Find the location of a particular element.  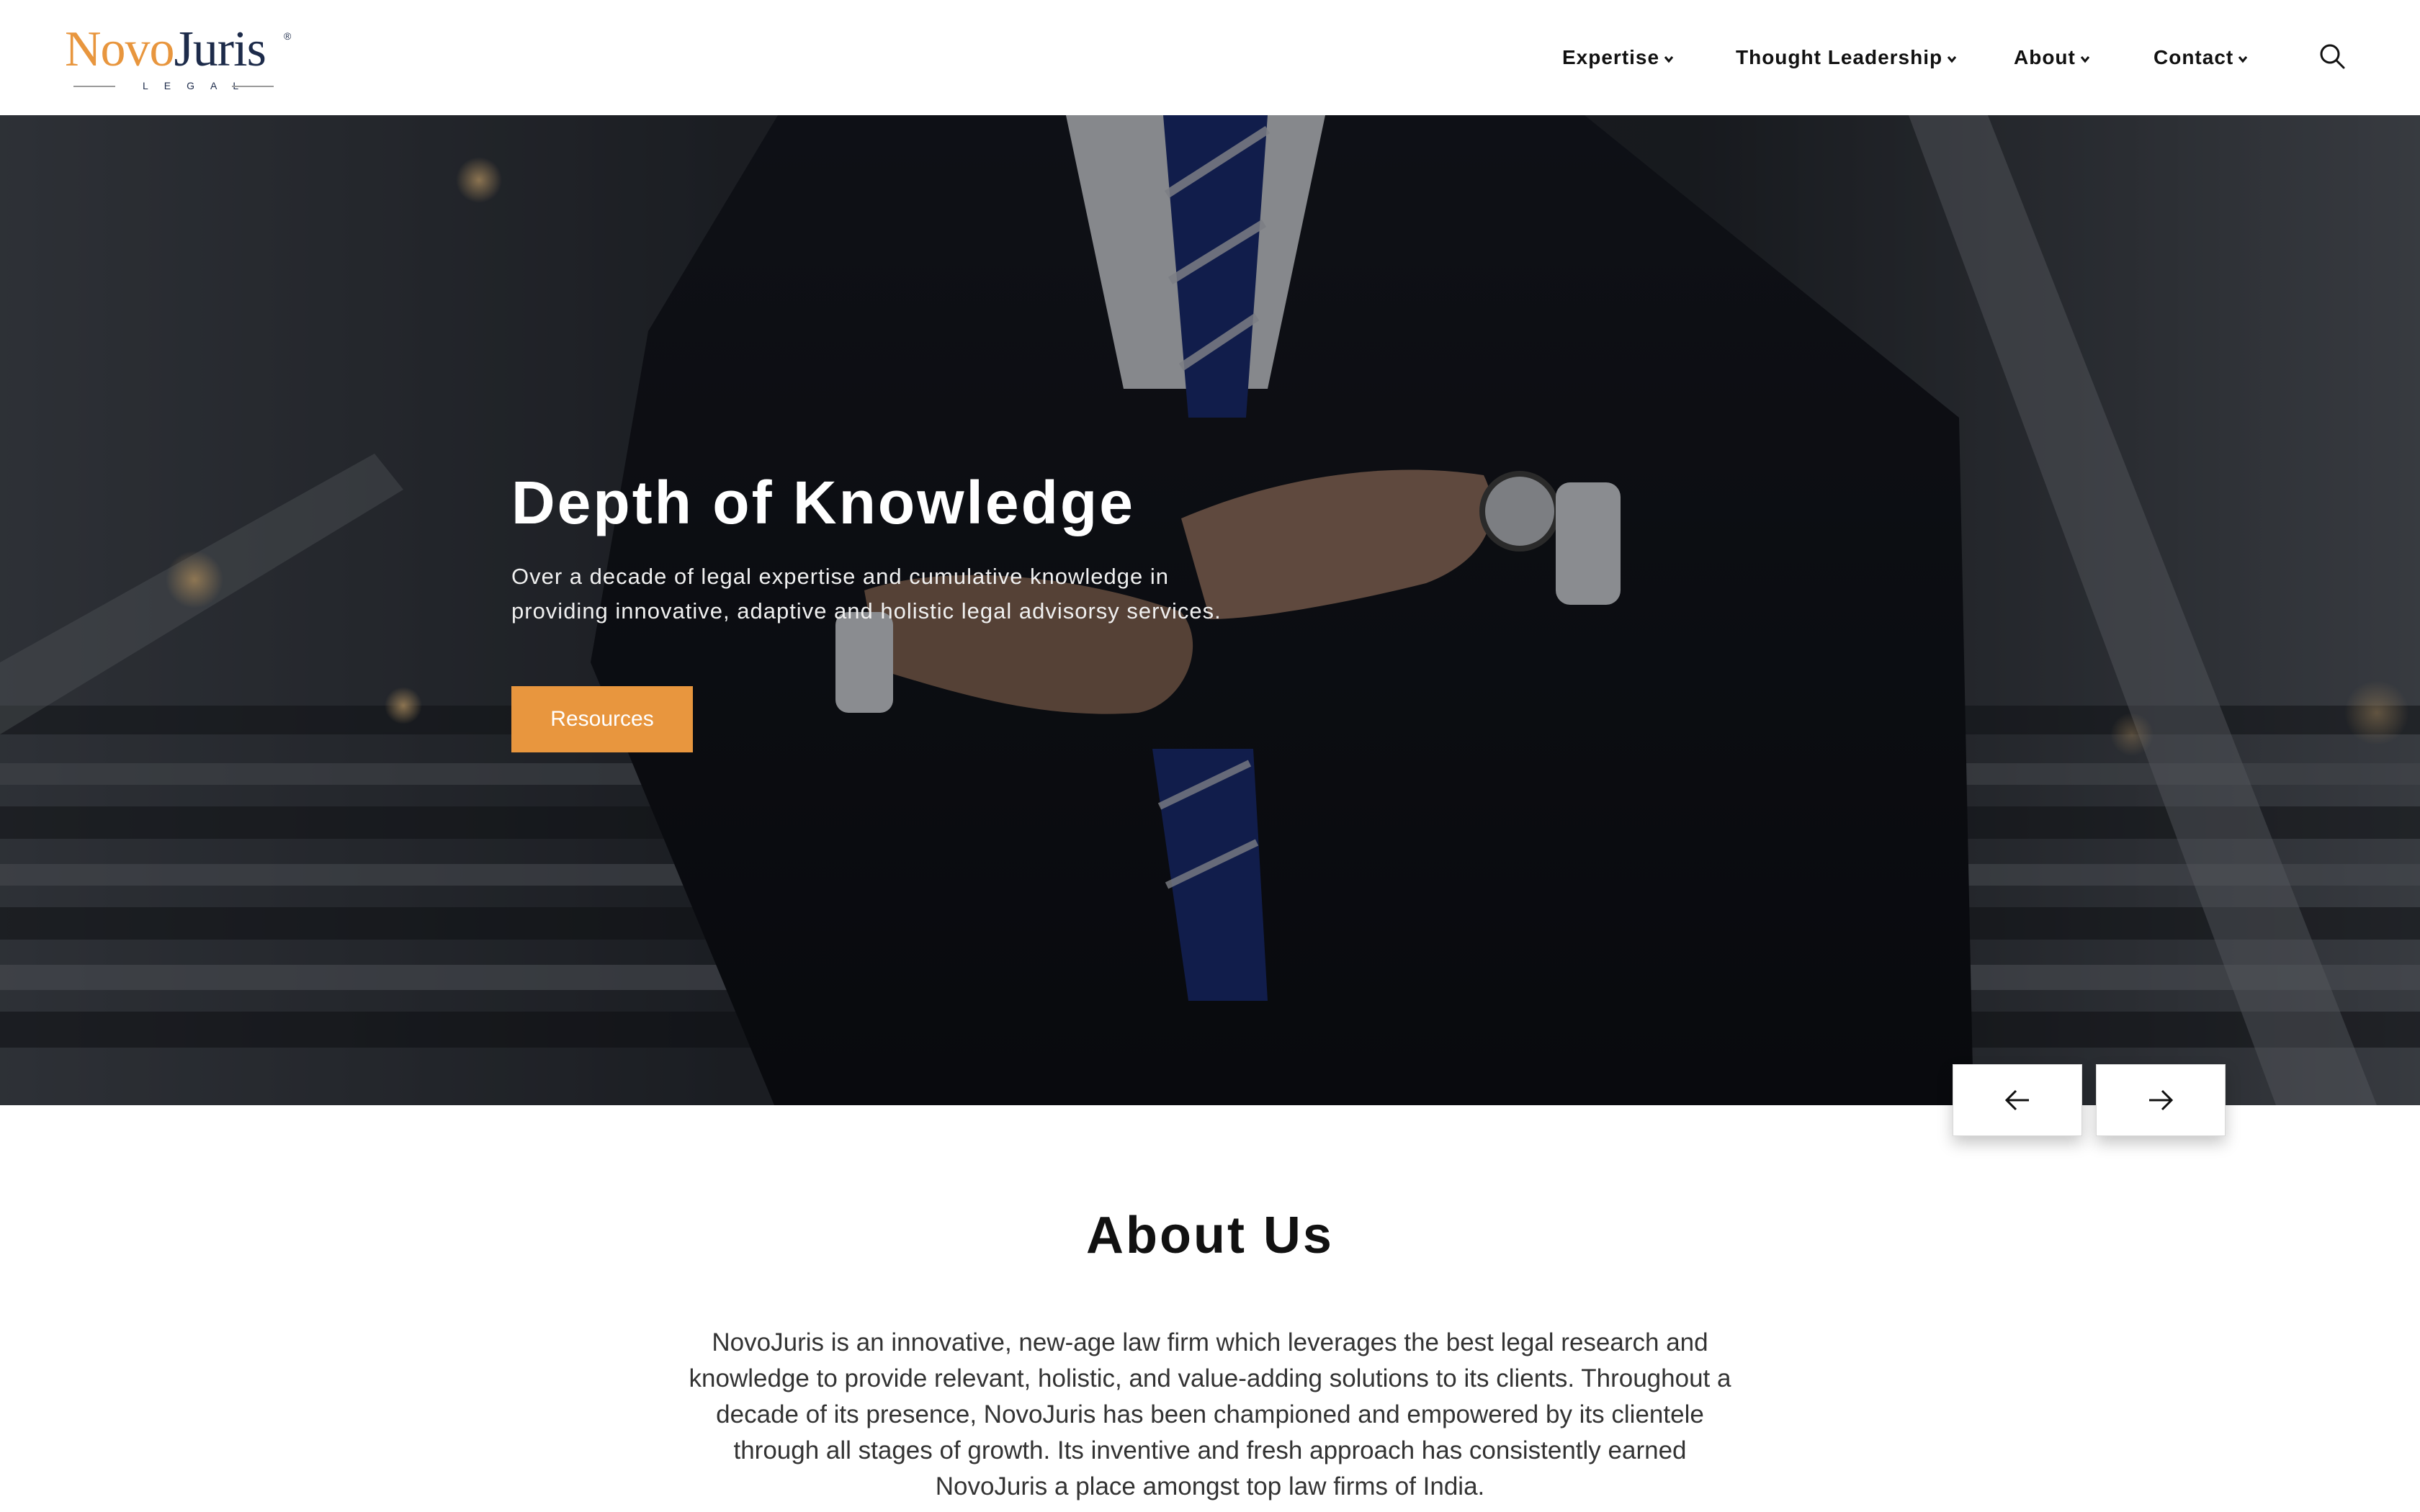

brand-logo: NovoJuris ® LEGAL is located at coordinates (180, 58).